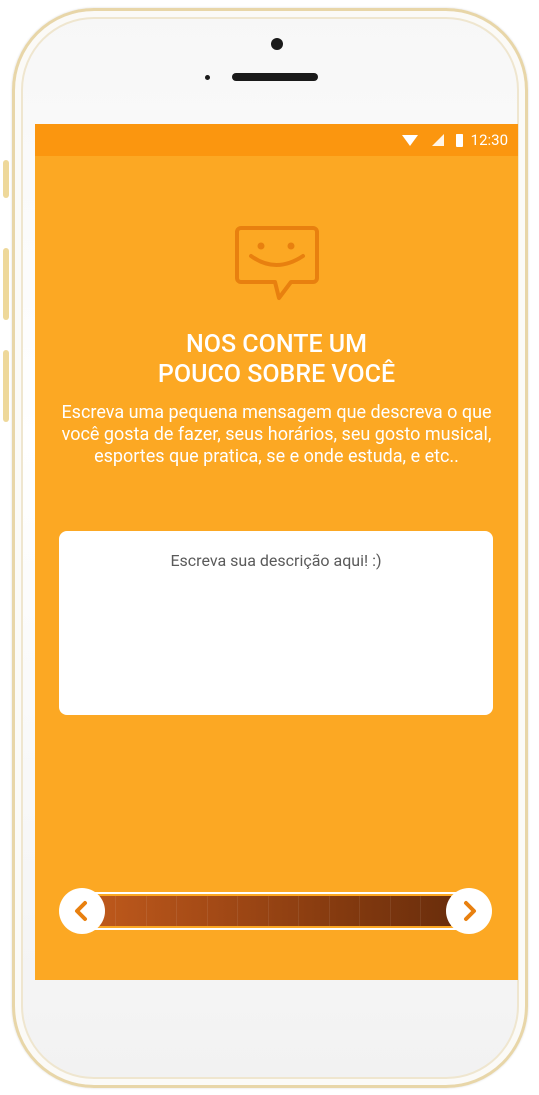  I want to click on chevron-left-icon, so click(81, 911).